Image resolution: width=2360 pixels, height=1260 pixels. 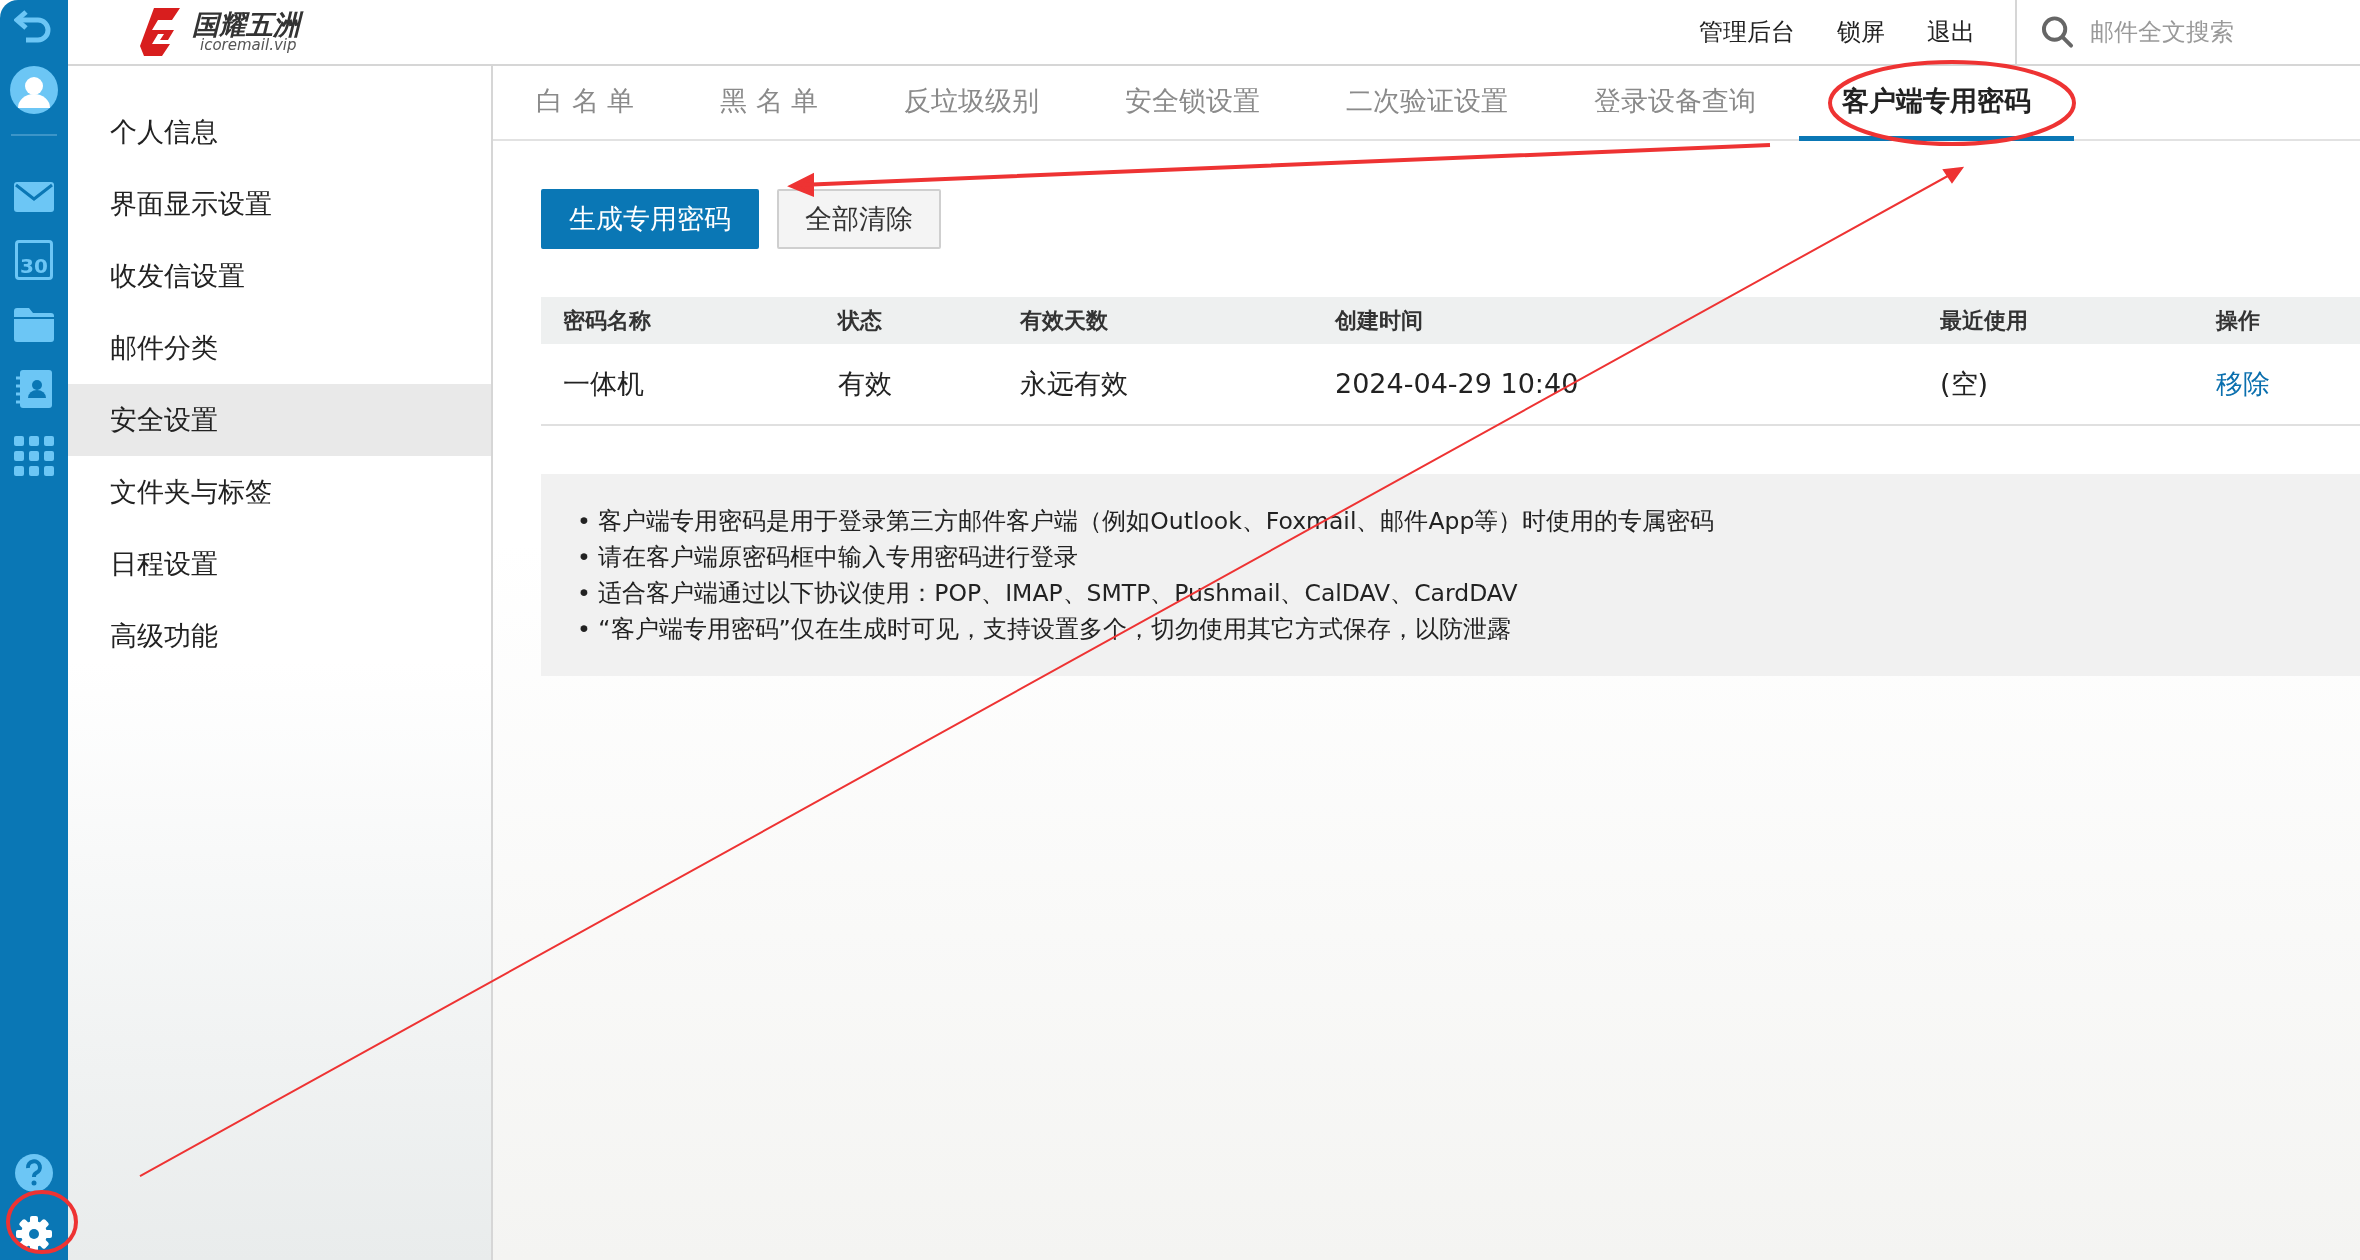 I want to click on search-icon, so click(x=2057, y=32).